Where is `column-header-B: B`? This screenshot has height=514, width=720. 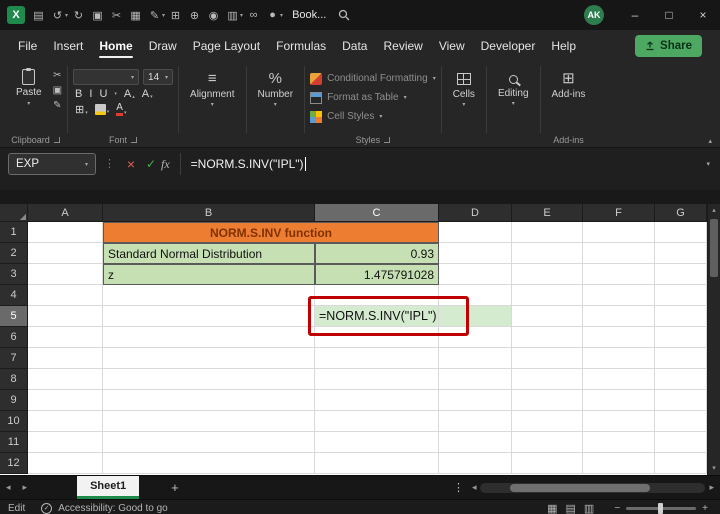
column-header-B: B is located at coordinates (209, 213).